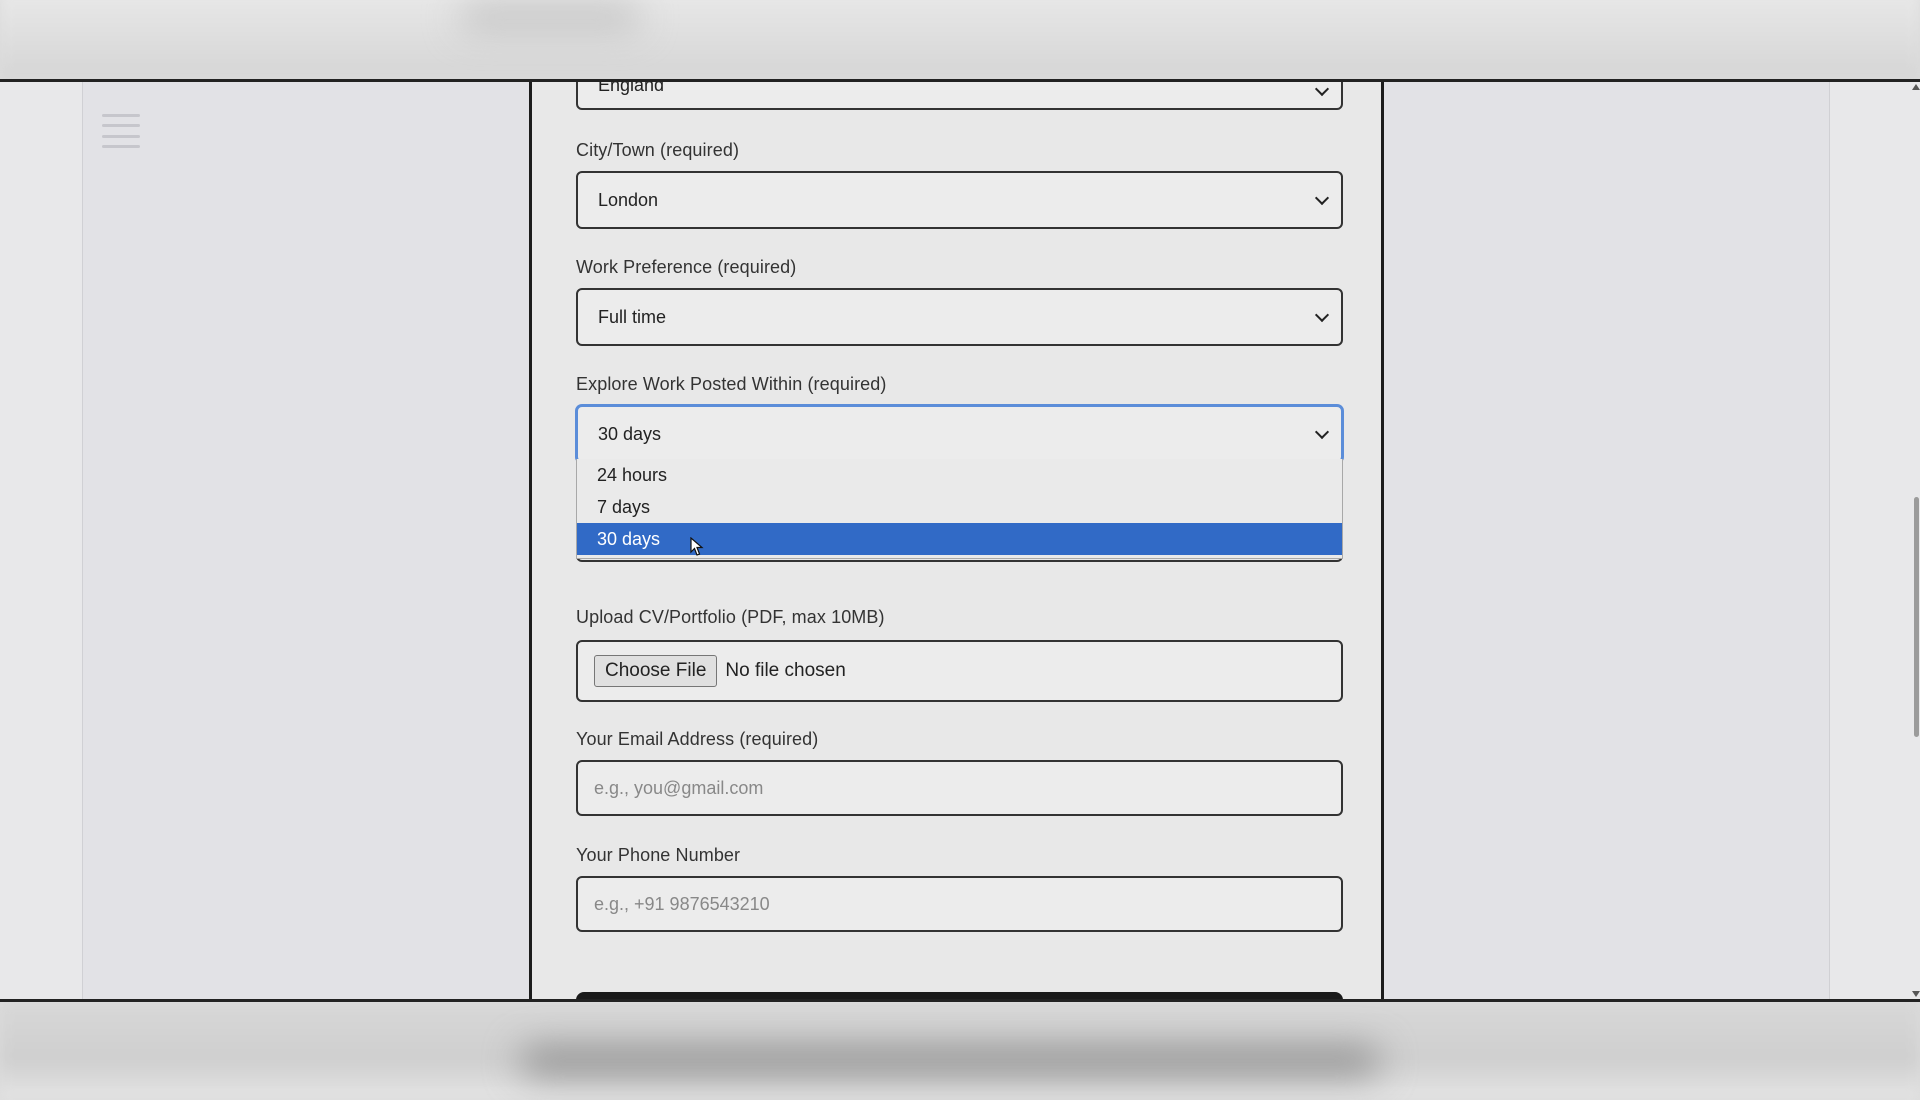 Image resolution: width=1920 pixels, height=1100 pixels. I want to click on phone-input: e.g., +91 9876543210, so click(959, 904).